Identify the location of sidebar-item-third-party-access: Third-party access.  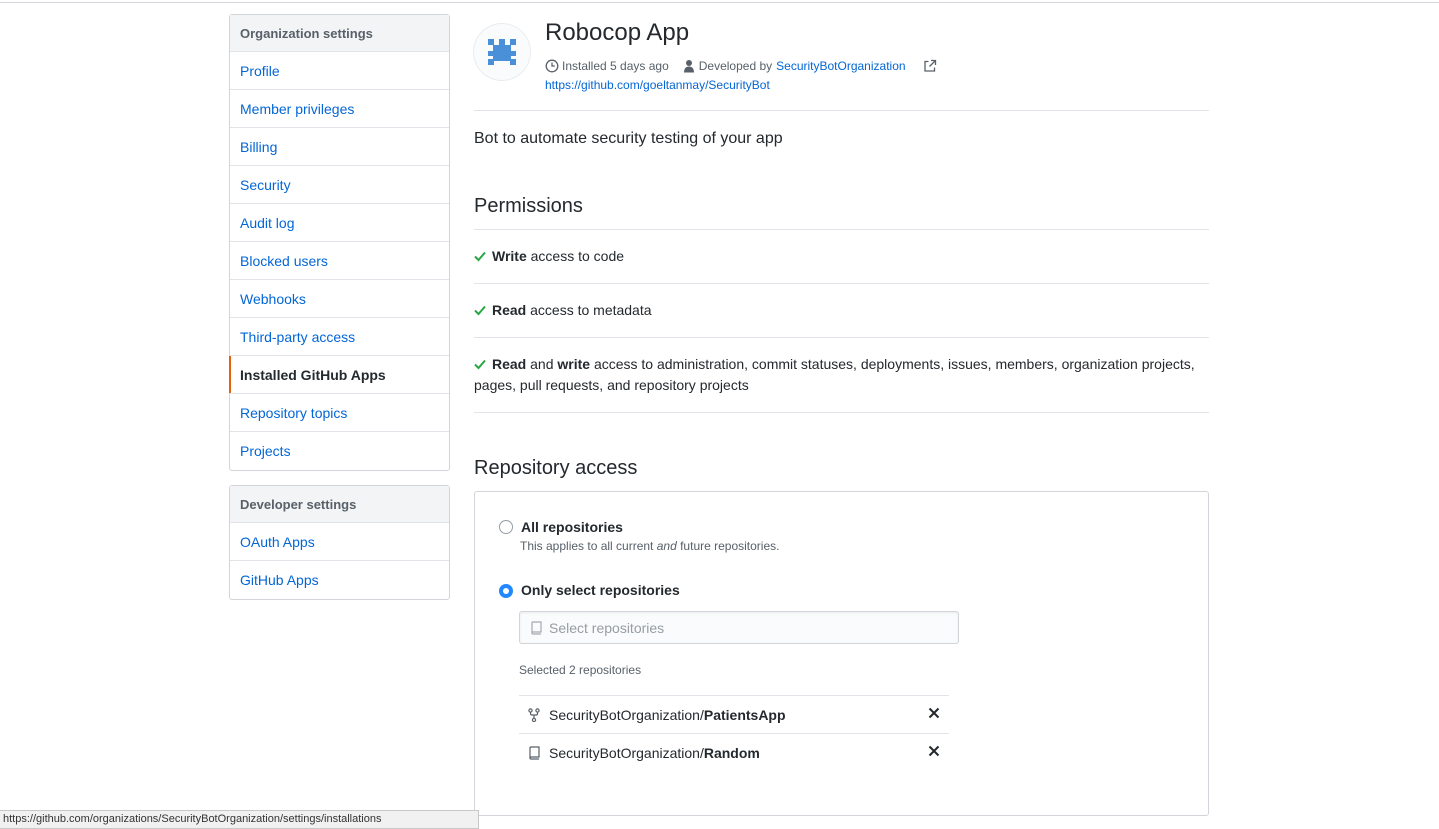
(339, 337).